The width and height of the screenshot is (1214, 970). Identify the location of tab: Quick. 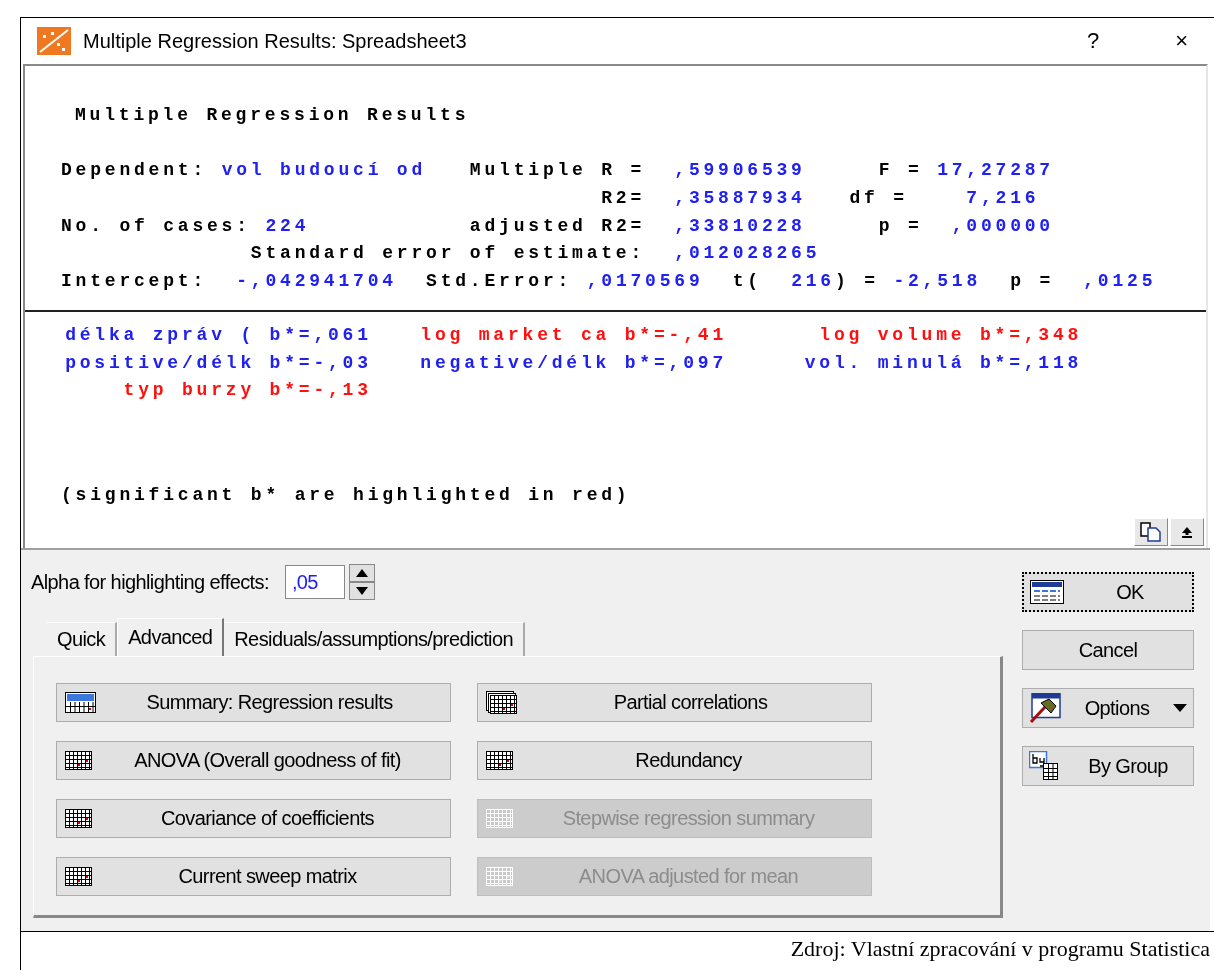
(82, 639).